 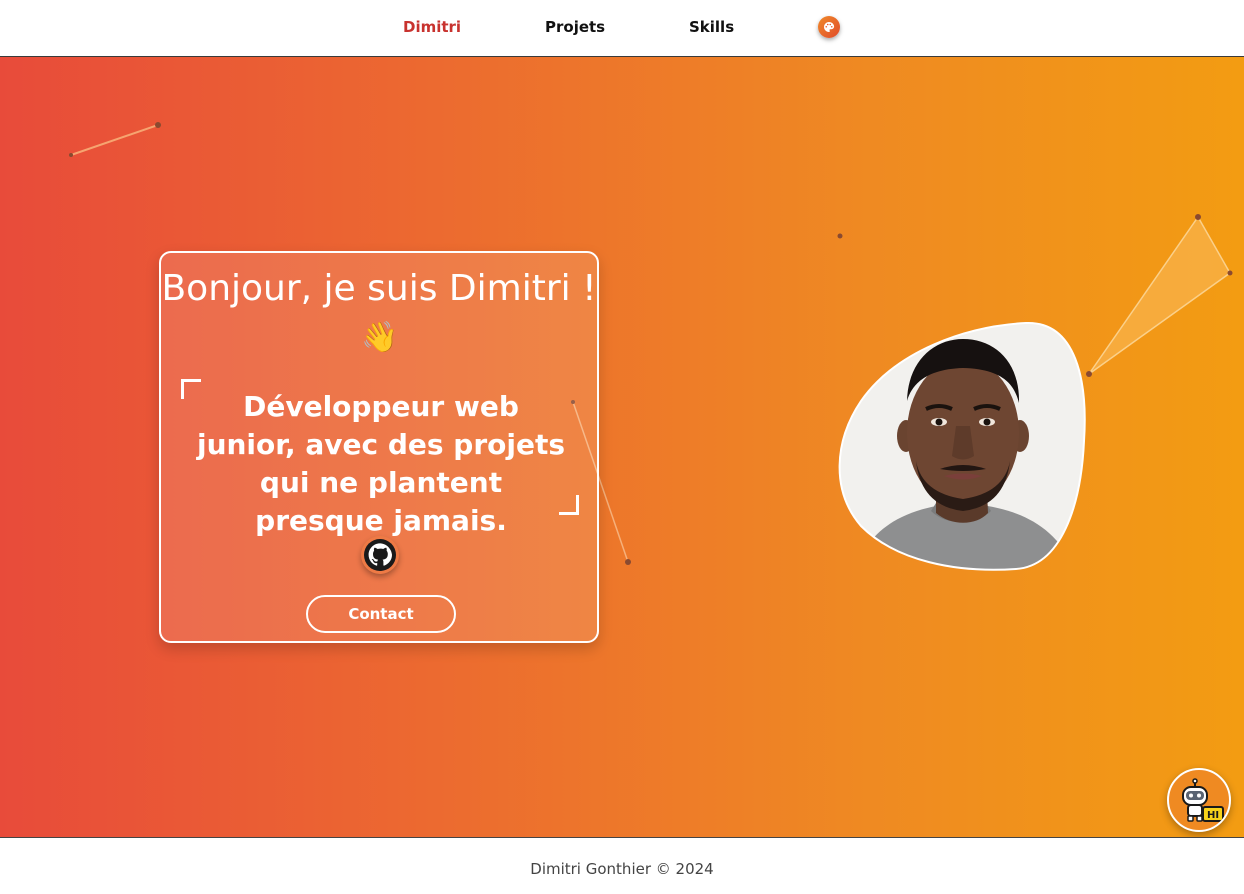 What do you see at coordinates (622, 869) in the screenshot?
I see `footer-copyright: Dimitri Gonthier © 2024` at bounding box center [622, 869].